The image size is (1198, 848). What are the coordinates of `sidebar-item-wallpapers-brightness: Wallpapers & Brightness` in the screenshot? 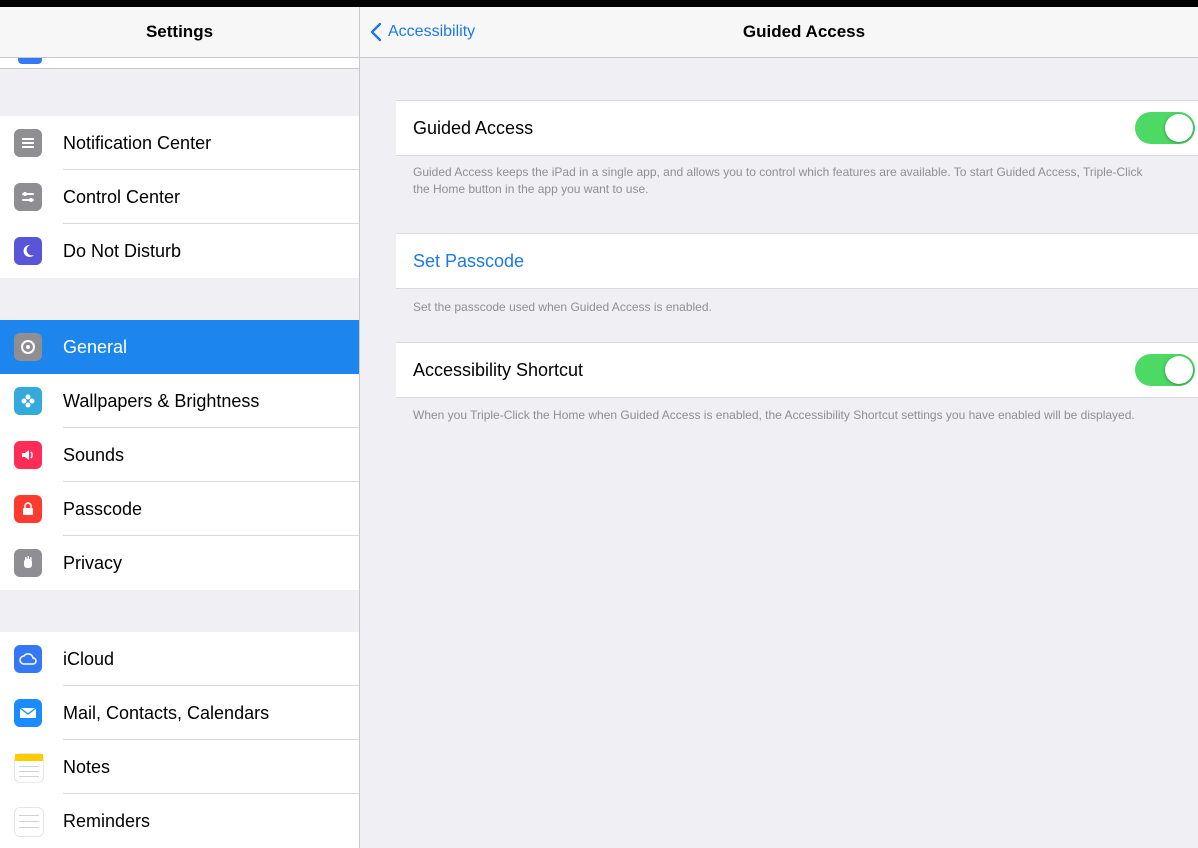 It's located at (179, 401).